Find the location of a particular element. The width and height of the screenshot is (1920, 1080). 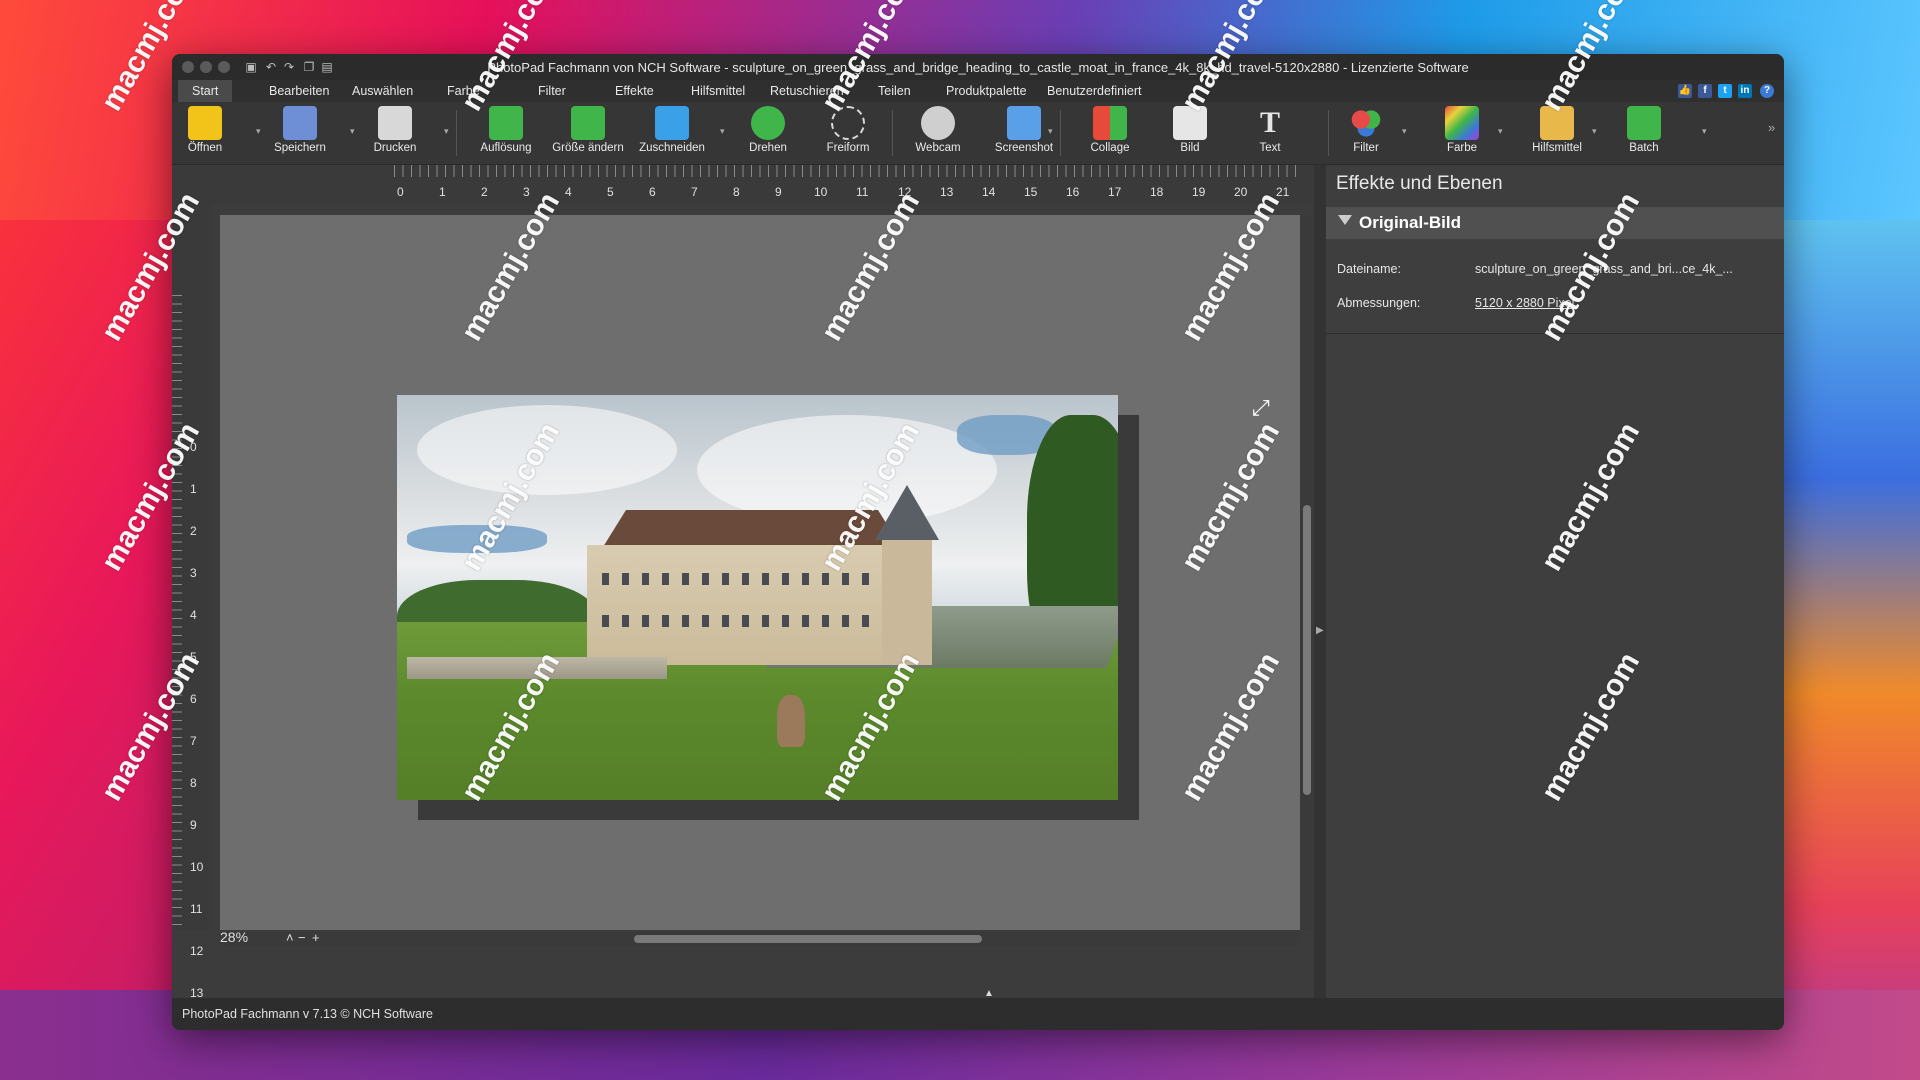

ruler-tick: 1 is located at coordinates (442, 192).